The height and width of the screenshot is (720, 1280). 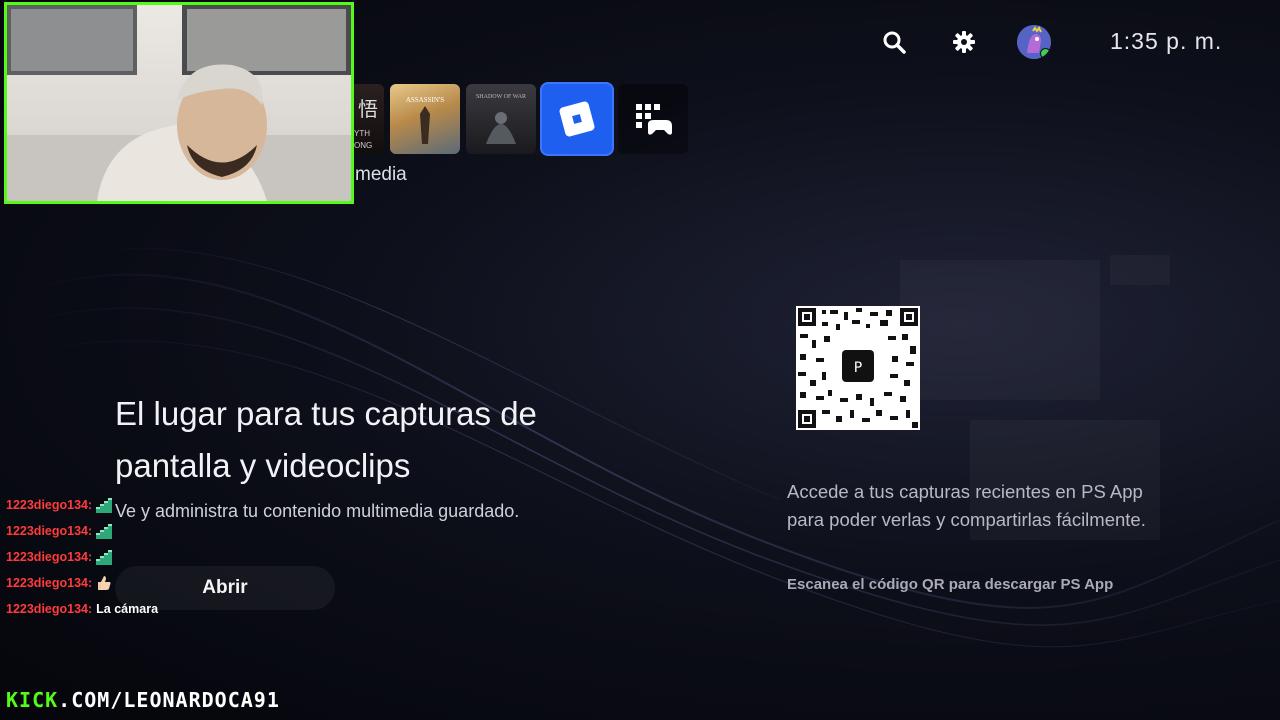 I want to click on kick-logo-text: KICK, so click(x=32, y=700).